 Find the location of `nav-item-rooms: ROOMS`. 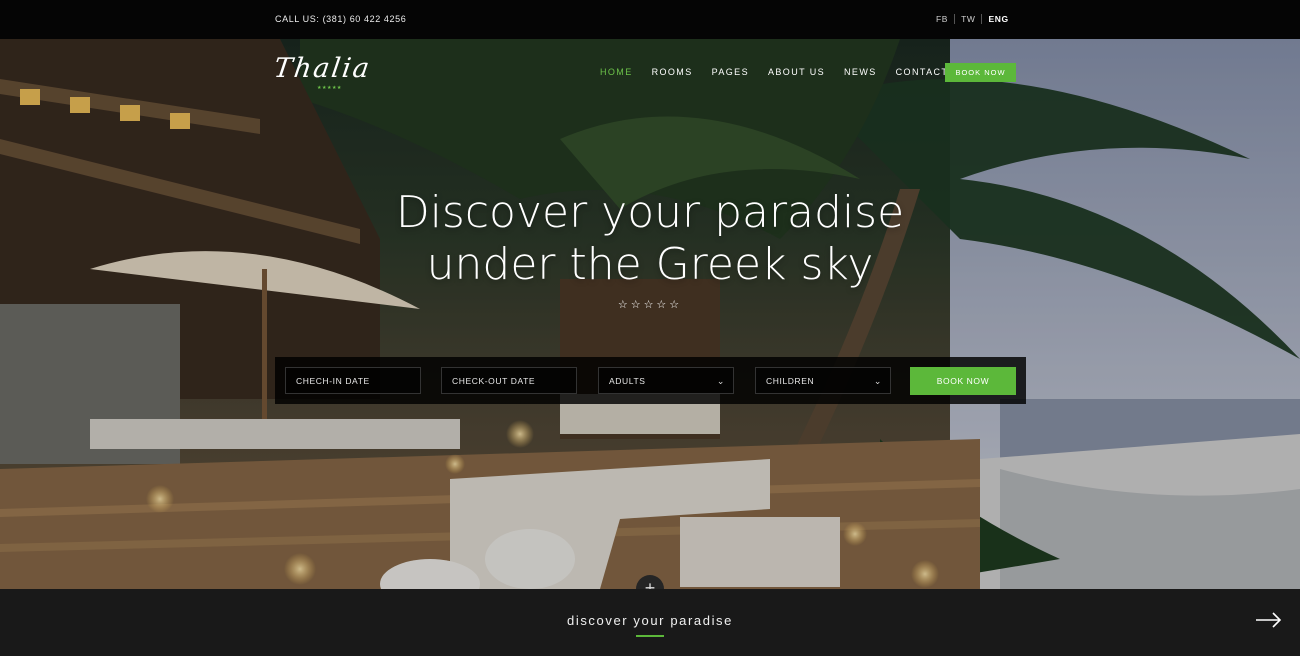

nav-item-rooms: ROOMS is located at coordinates (672, 72).